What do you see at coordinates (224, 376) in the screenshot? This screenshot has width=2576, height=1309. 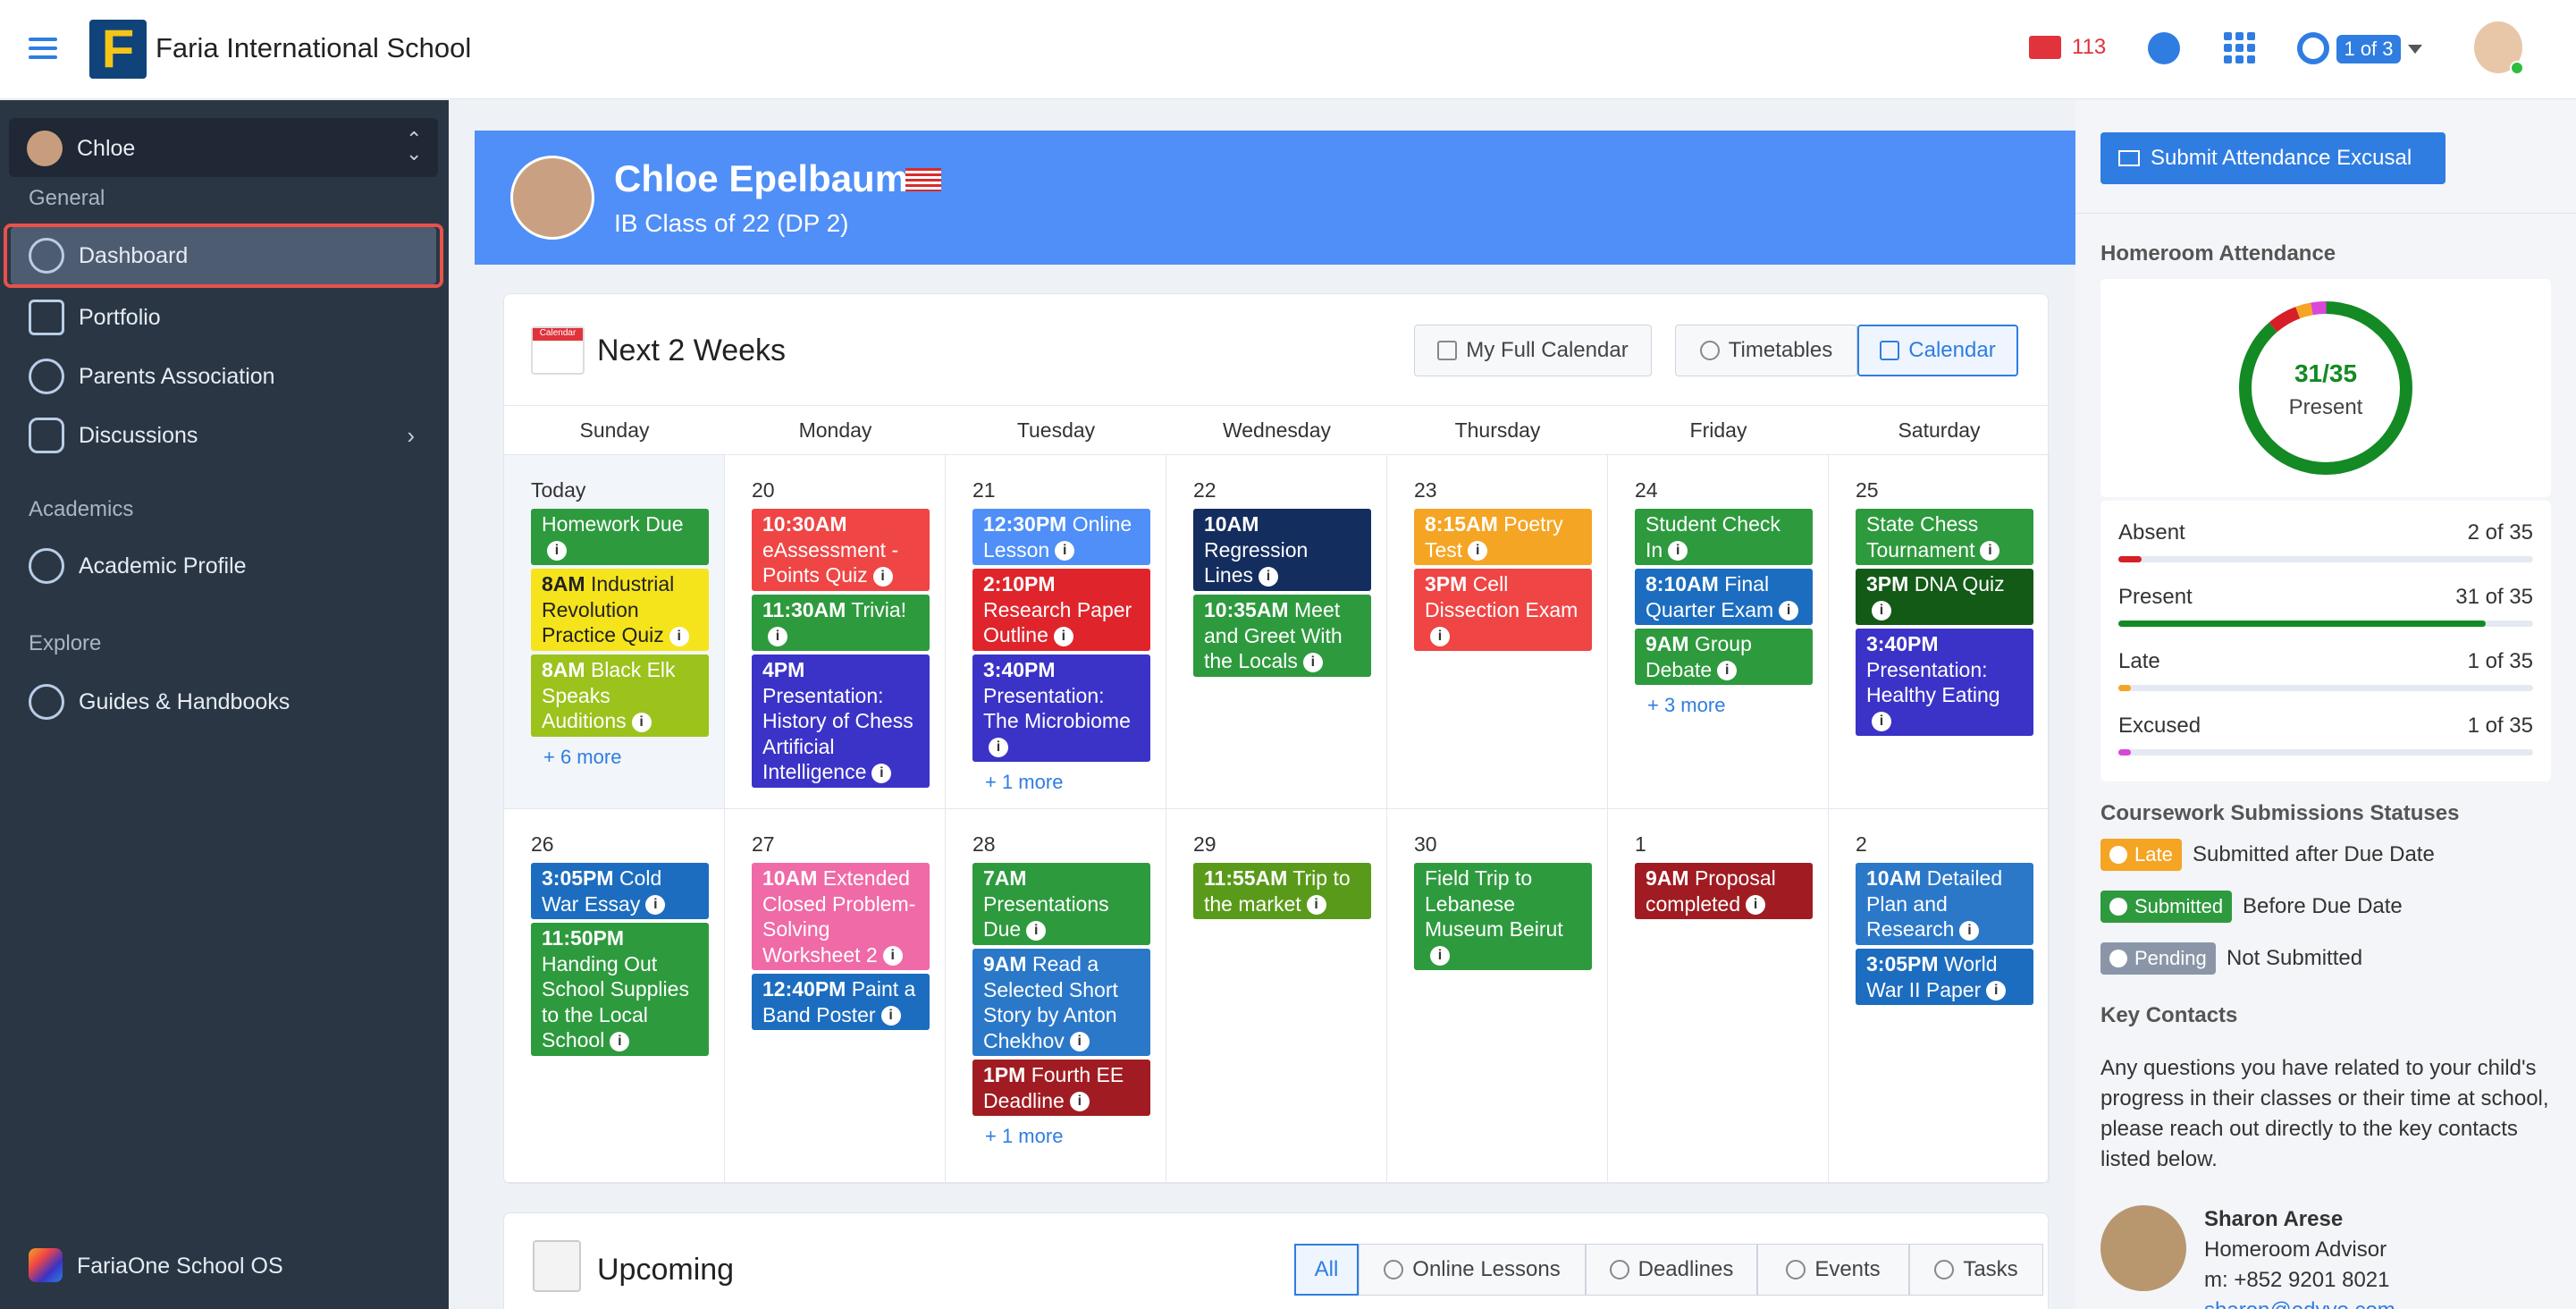 I see `sidebar-item-parents-association: Parents Association` at bounding box center [224, 376].